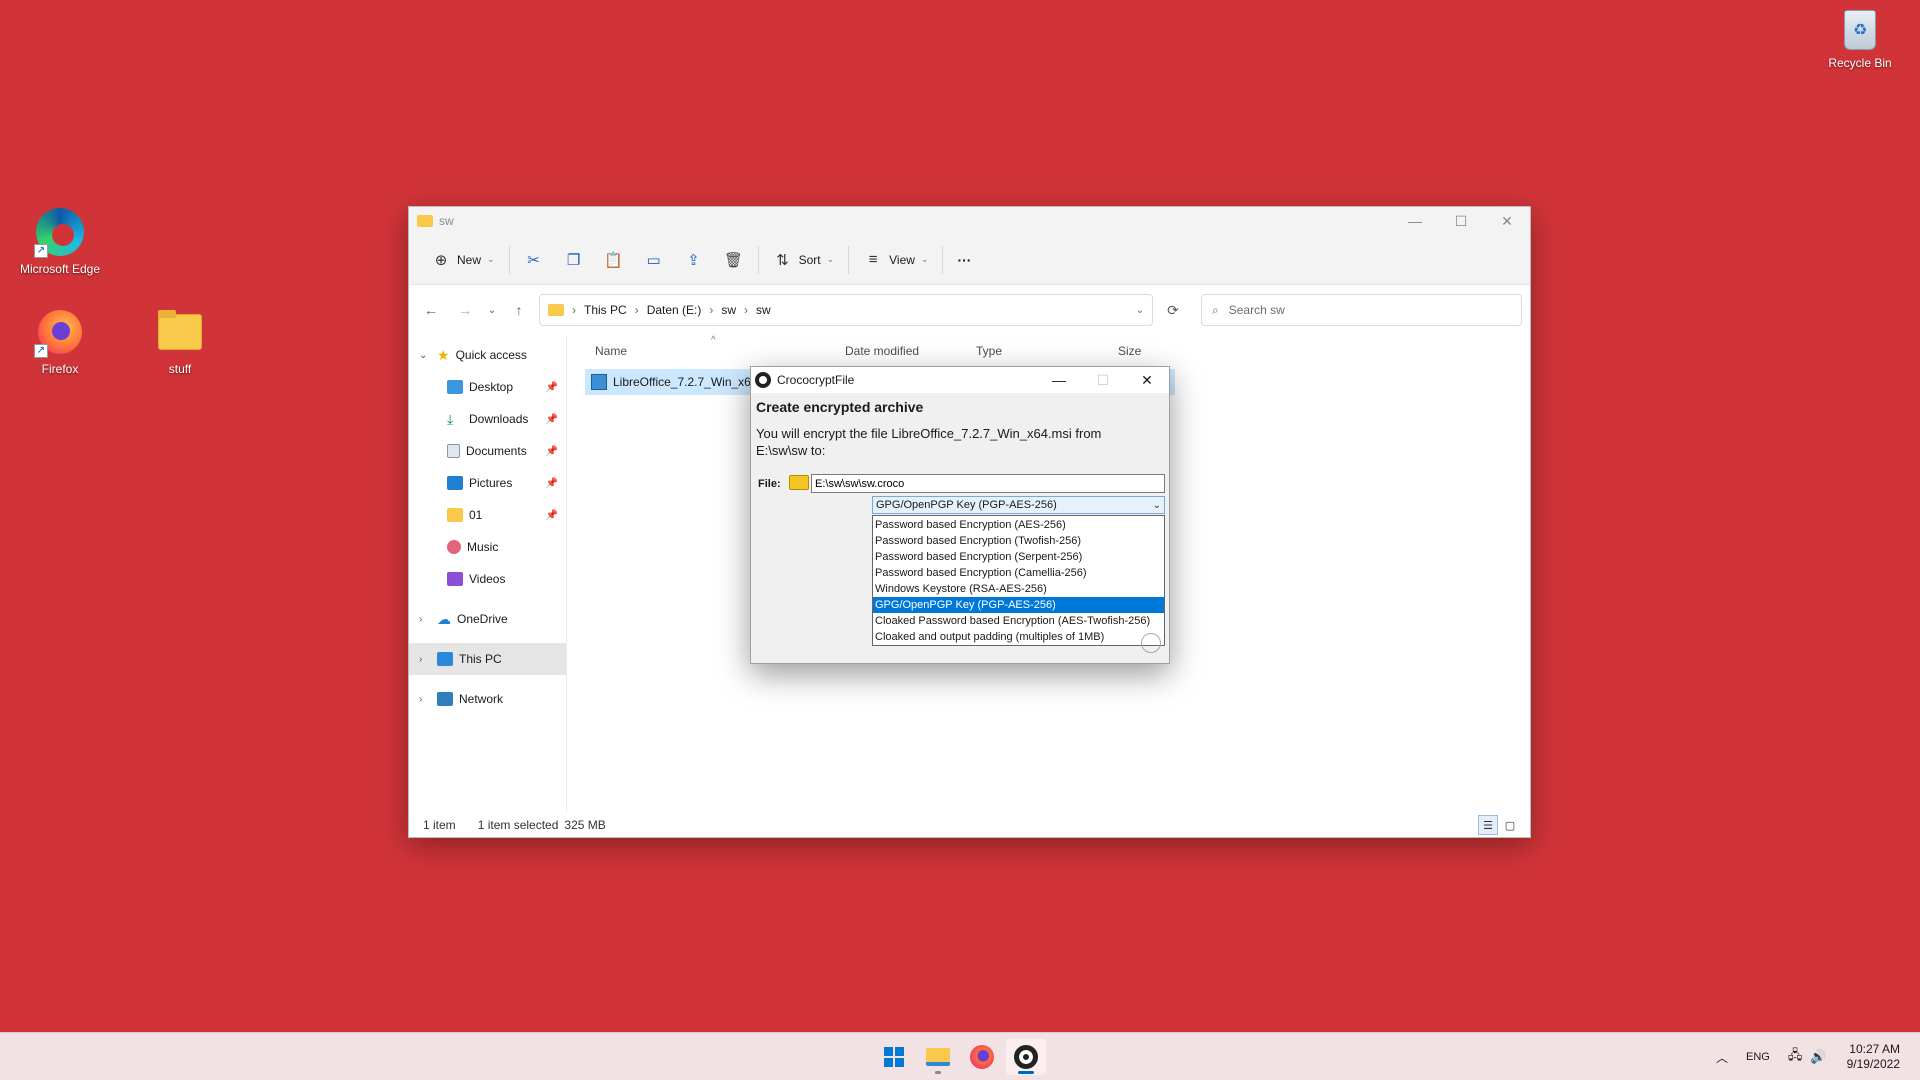  I want to click on explorer-titlebar: sw — ☐ ✕, so click(969, 221).